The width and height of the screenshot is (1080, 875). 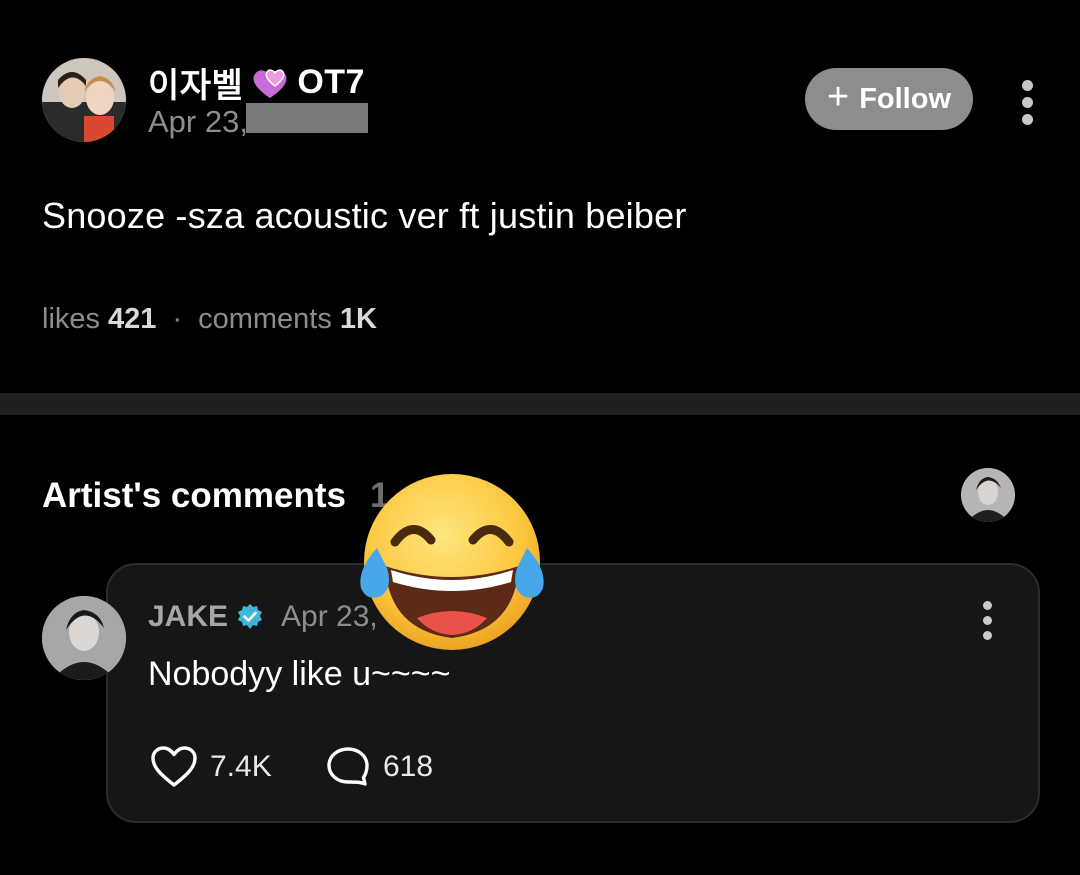 What do you see at coordinates (358, 319) in the screenshot?
I see `comments-count: 1K` at bounding box center [358, 319].